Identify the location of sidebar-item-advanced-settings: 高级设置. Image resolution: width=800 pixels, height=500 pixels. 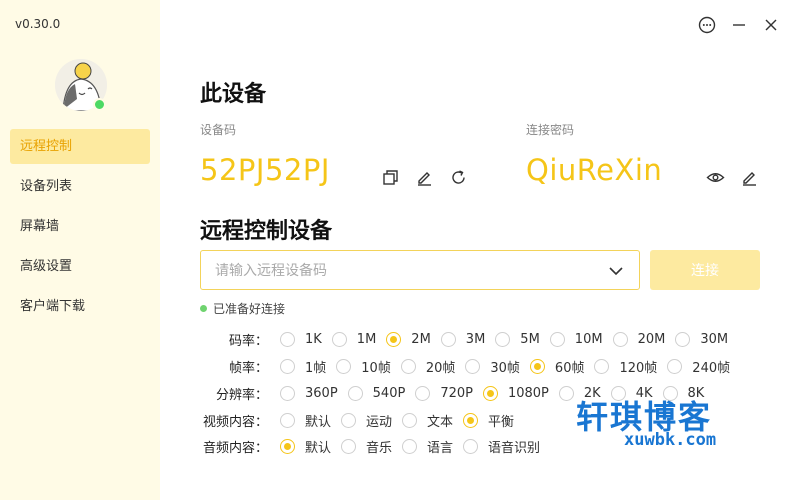
(80, 266).